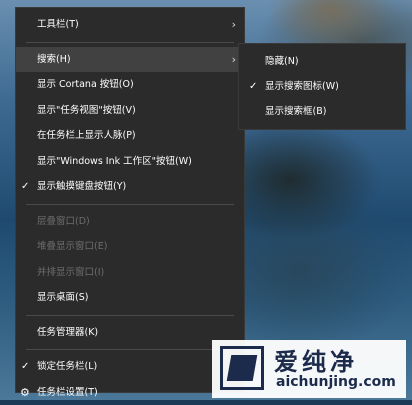 The width and height of the screenshot is (412, 405). What do you see at coordinates (130, 247) in the screenshot?
I see `menu-item-stack-windows: 堆叠显示窗口(E)` at bounding box center [130, 247].